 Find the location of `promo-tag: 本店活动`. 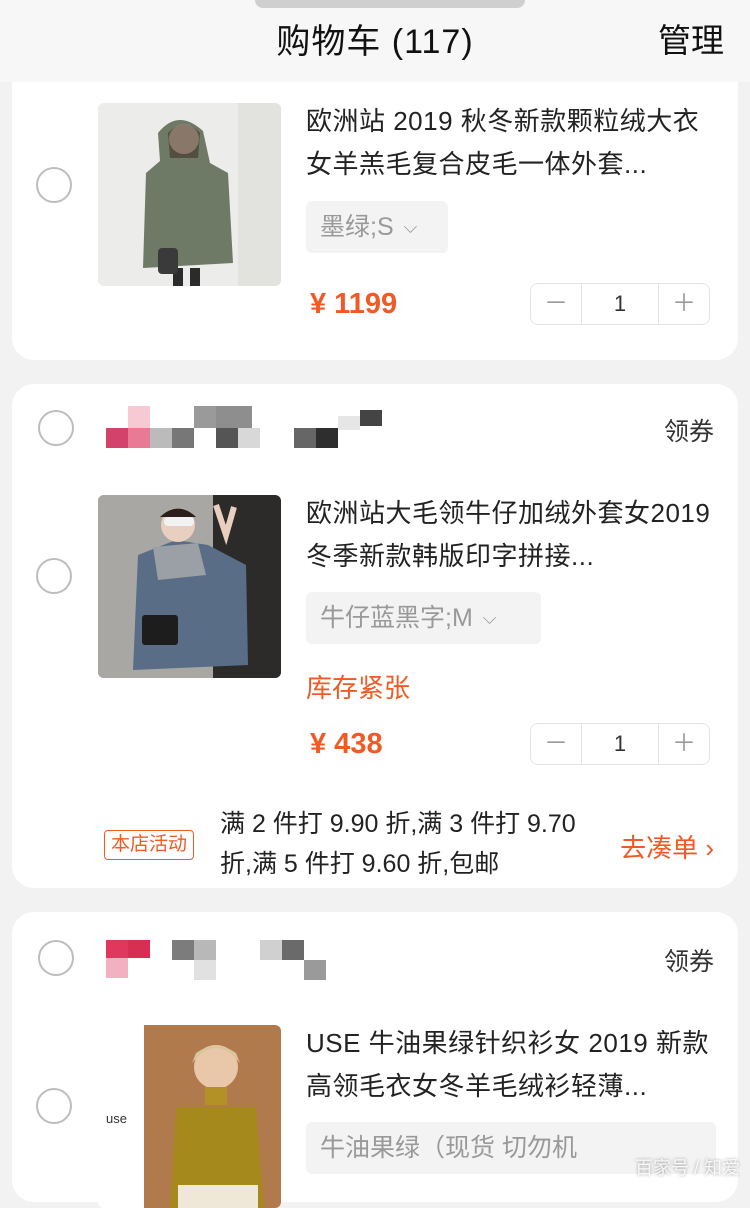

promo-tag: 本店活动 is located at coordinates (149, 845).